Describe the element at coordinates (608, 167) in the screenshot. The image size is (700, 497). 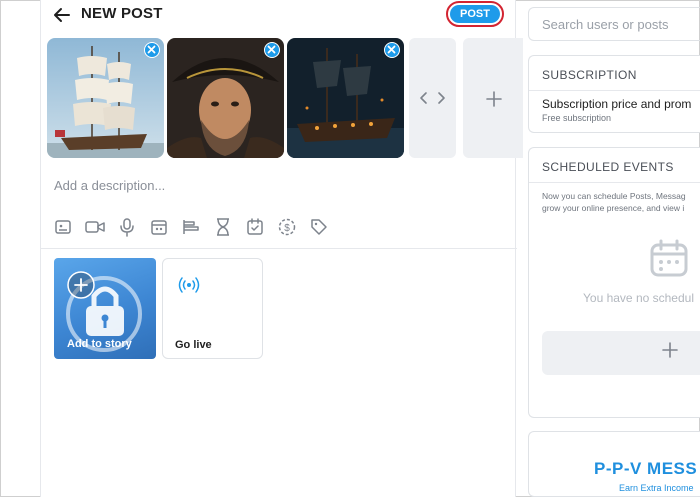
I see `scheduled-events-title: SCHEDULED EVENTS` at that location.